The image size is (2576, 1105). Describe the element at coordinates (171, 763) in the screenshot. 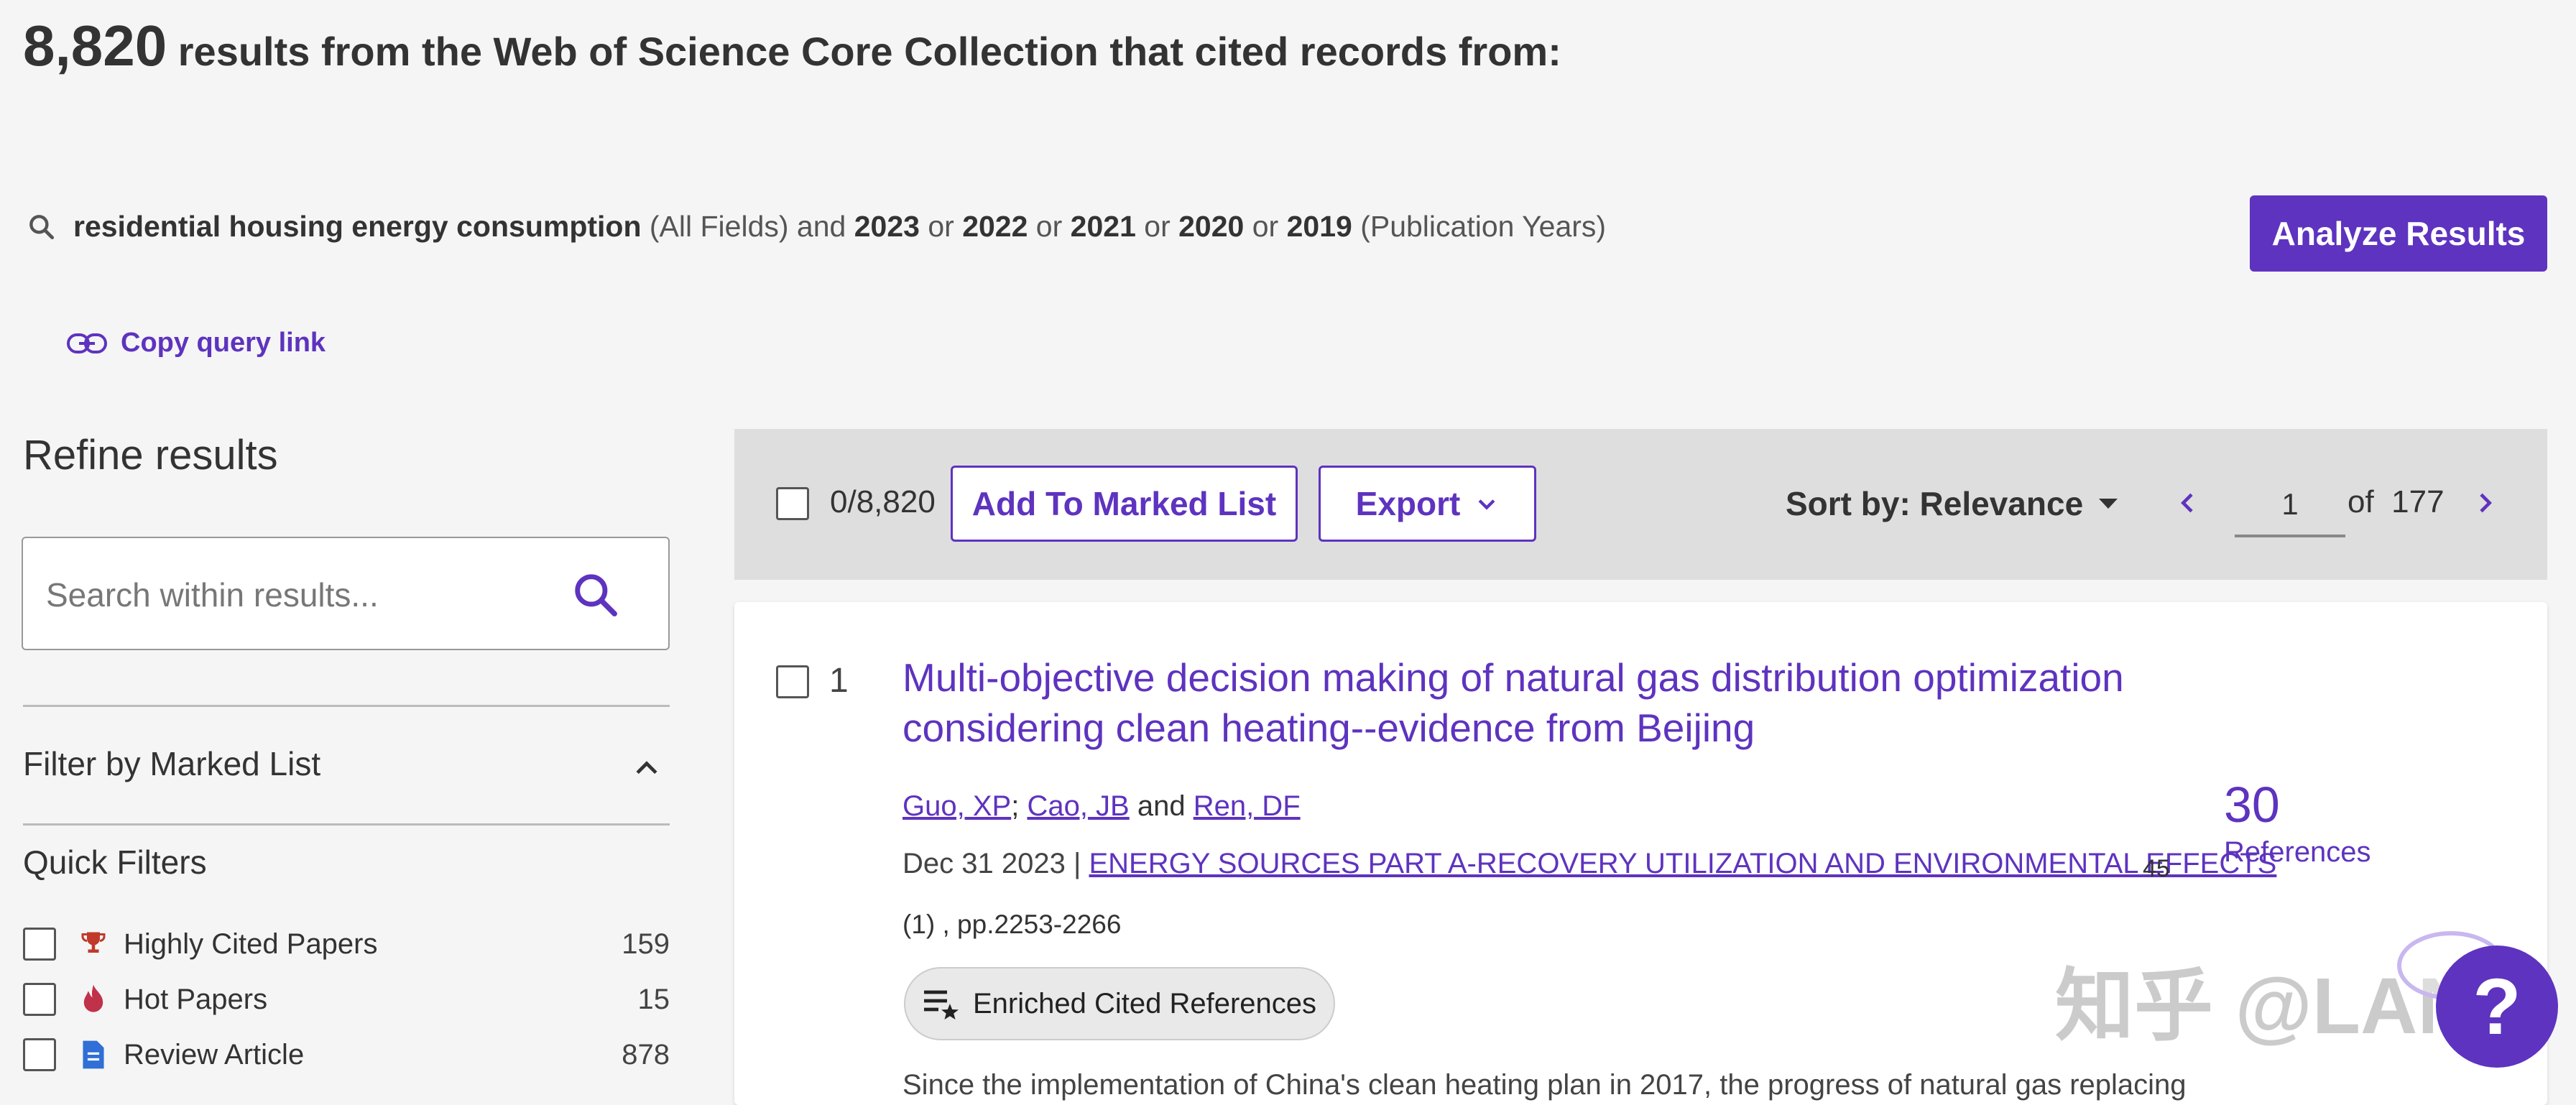

I see `filter-by-marked-list: Filter by Marked List` at that location.